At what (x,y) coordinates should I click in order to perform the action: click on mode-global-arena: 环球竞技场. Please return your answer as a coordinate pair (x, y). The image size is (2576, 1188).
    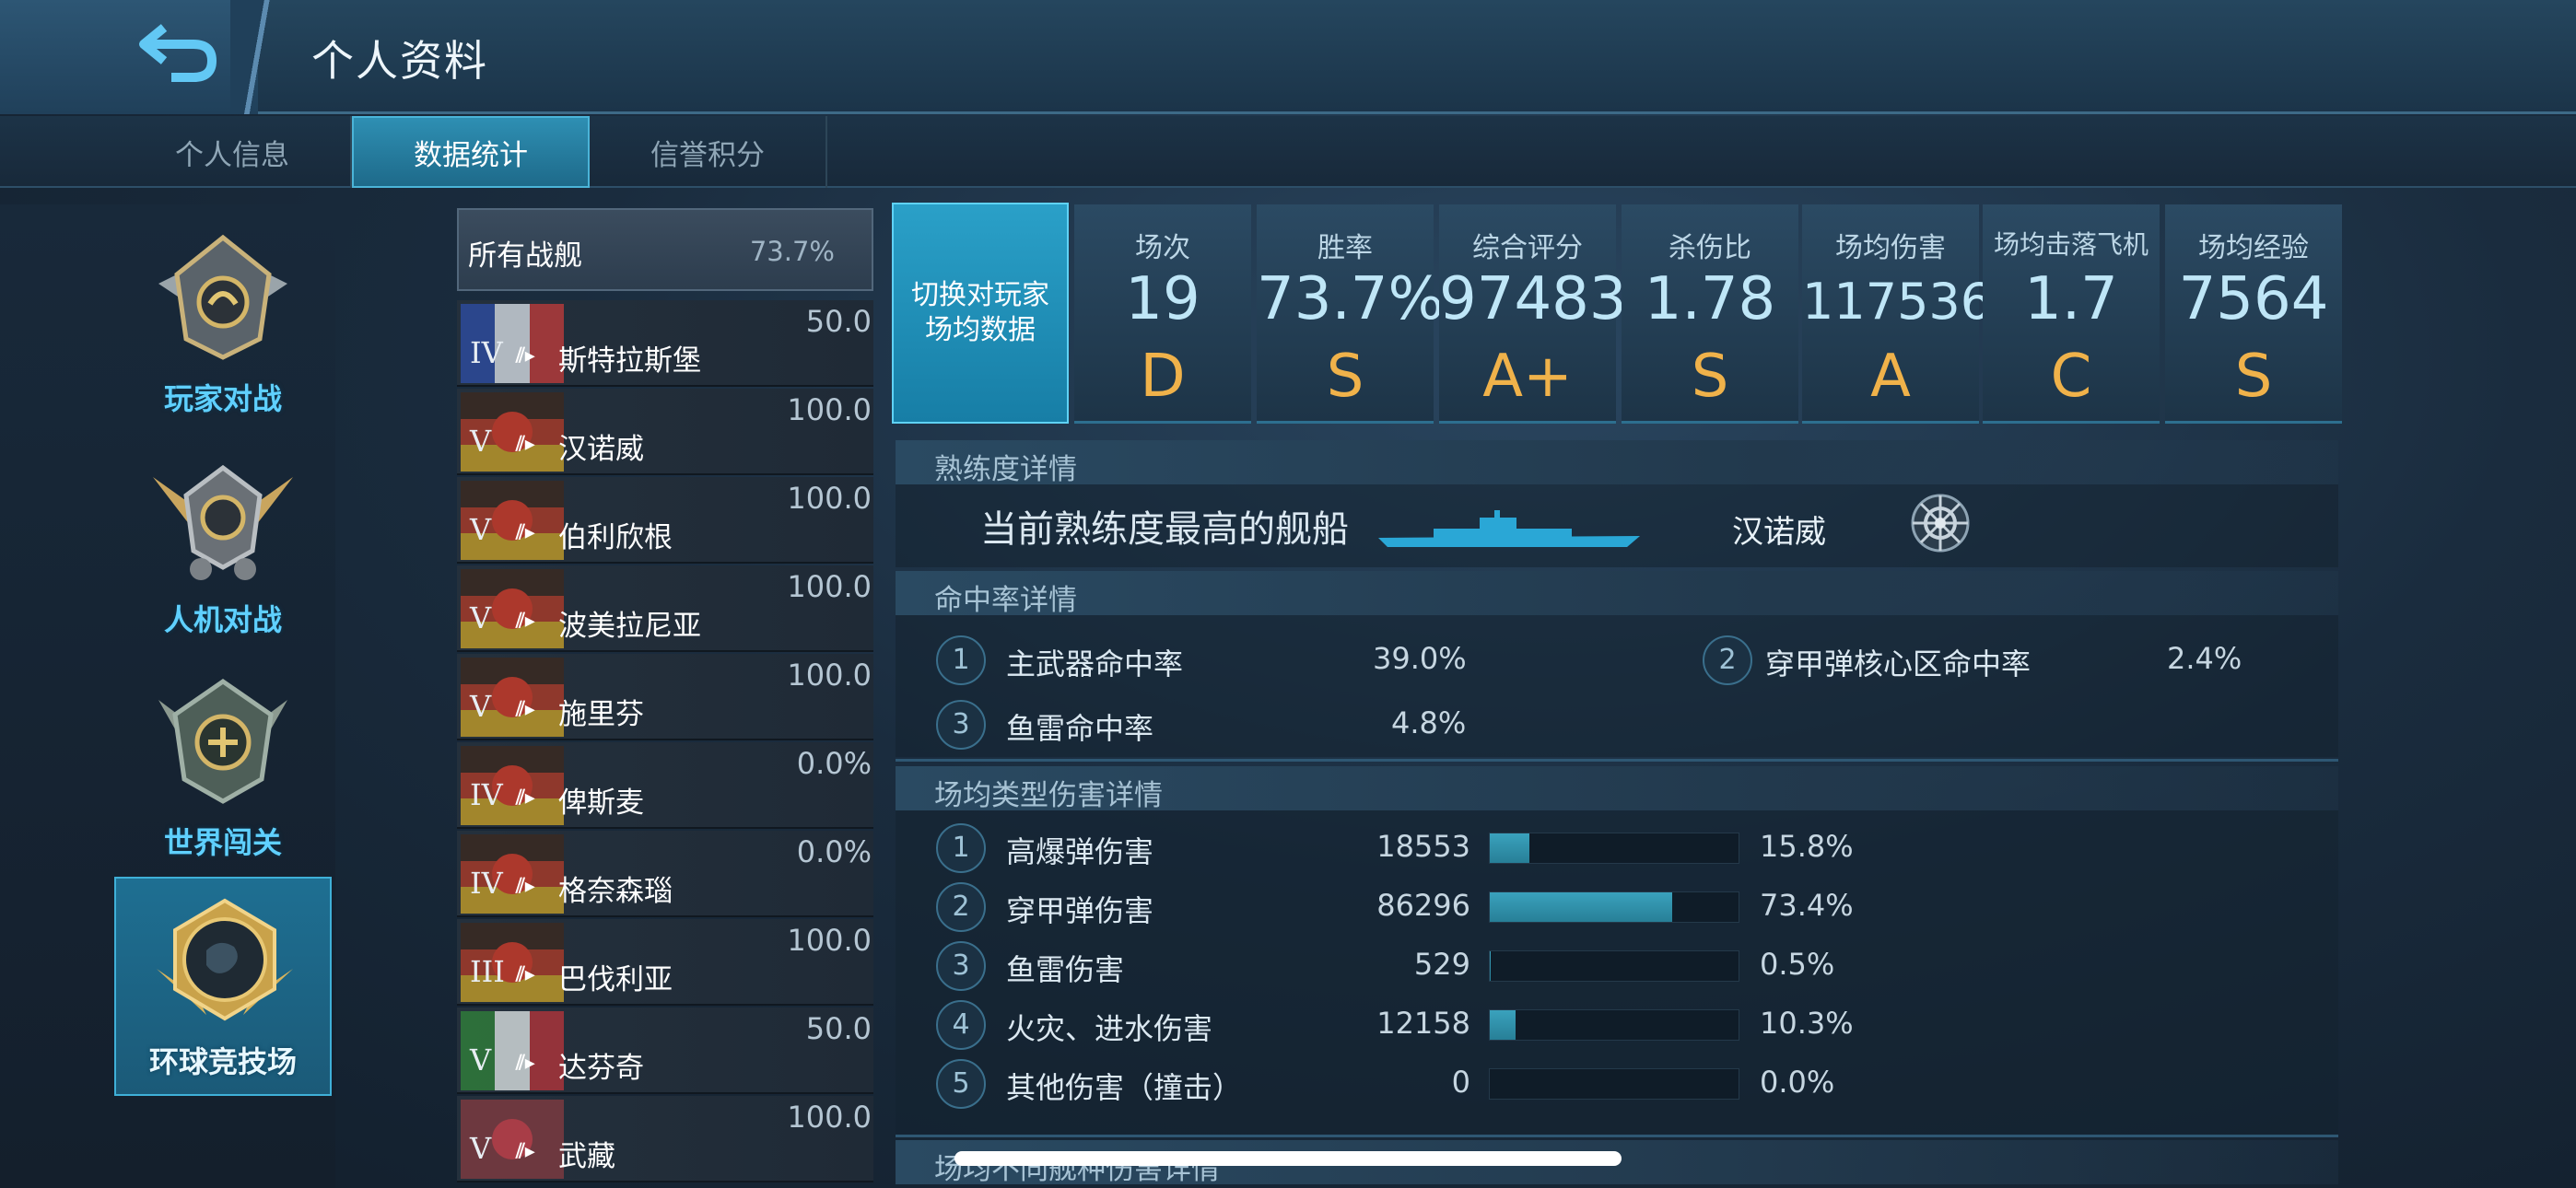
    Looking at the image, I should click on (223, 986).